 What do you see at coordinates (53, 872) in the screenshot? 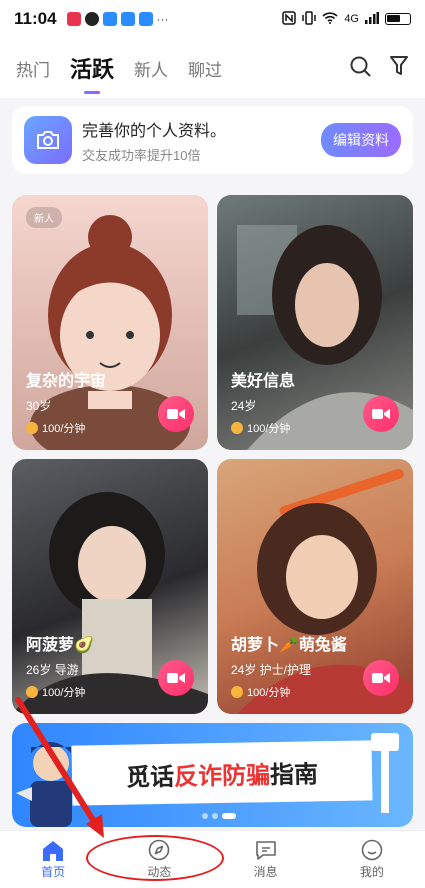
I see `nav-home-label: 首页` at bounding box center [53, 872].